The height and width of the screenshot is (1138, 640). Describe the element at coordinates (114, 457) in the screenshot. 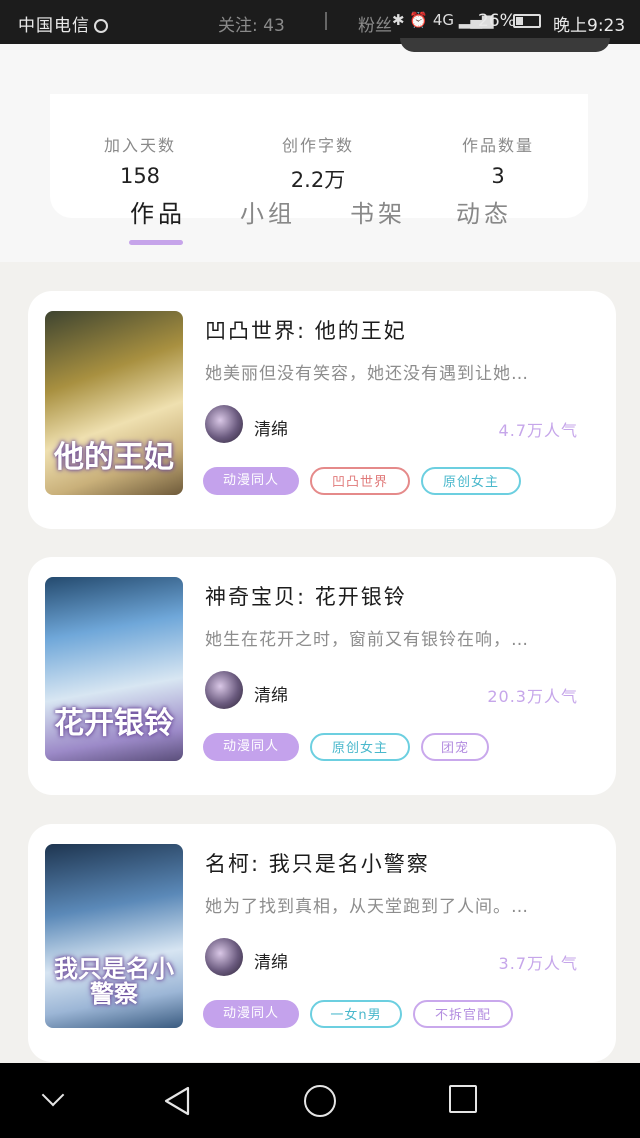

I see `cover-title: 他的王妃` at that location.